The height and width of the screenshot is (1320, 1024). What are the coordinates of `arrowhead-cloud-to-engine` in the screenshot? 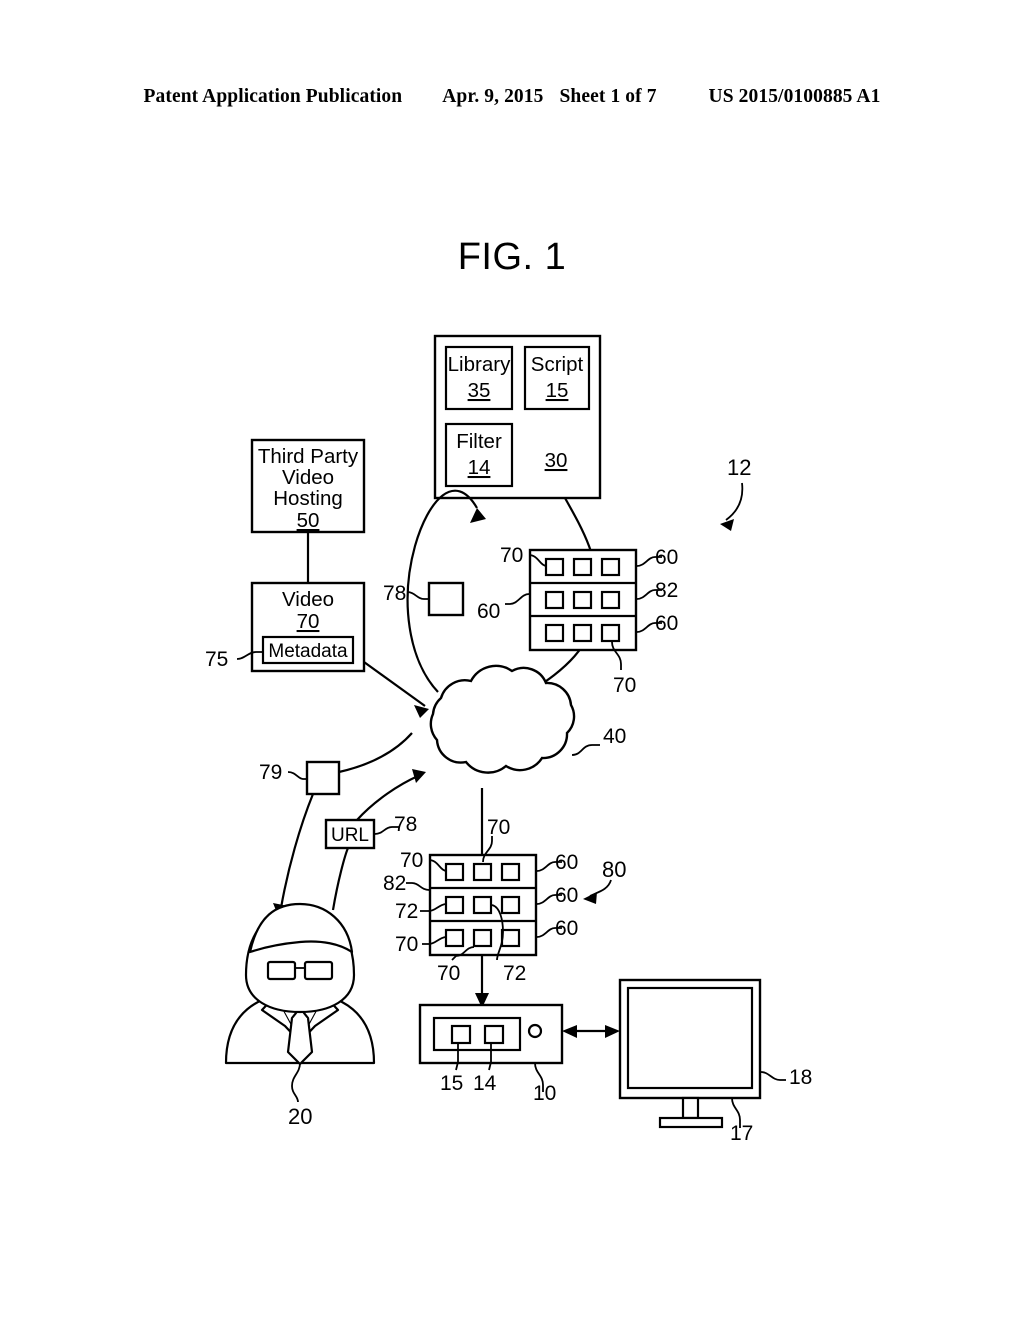 It's located at (478, 515).